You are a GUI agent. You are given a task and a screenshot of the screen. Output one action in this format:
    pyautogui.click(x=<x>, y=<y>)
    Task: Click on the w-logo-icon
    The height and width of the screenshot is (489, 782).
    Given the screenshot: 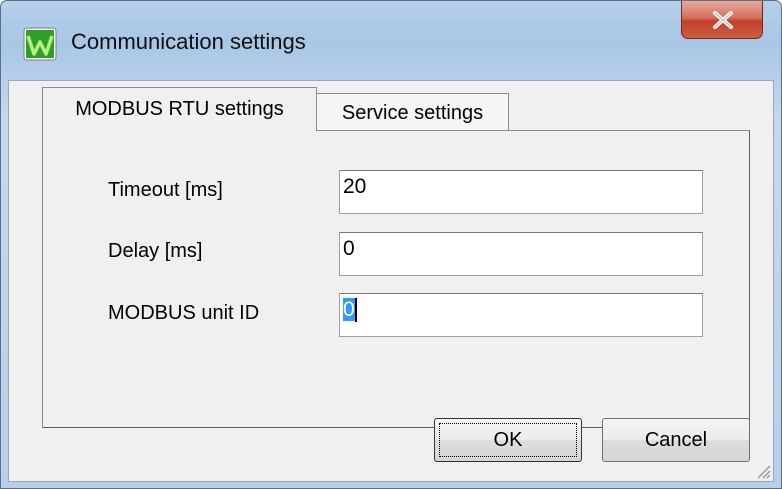 What is the action you would take?
    pyautogui.click(x=40, y=44)
    